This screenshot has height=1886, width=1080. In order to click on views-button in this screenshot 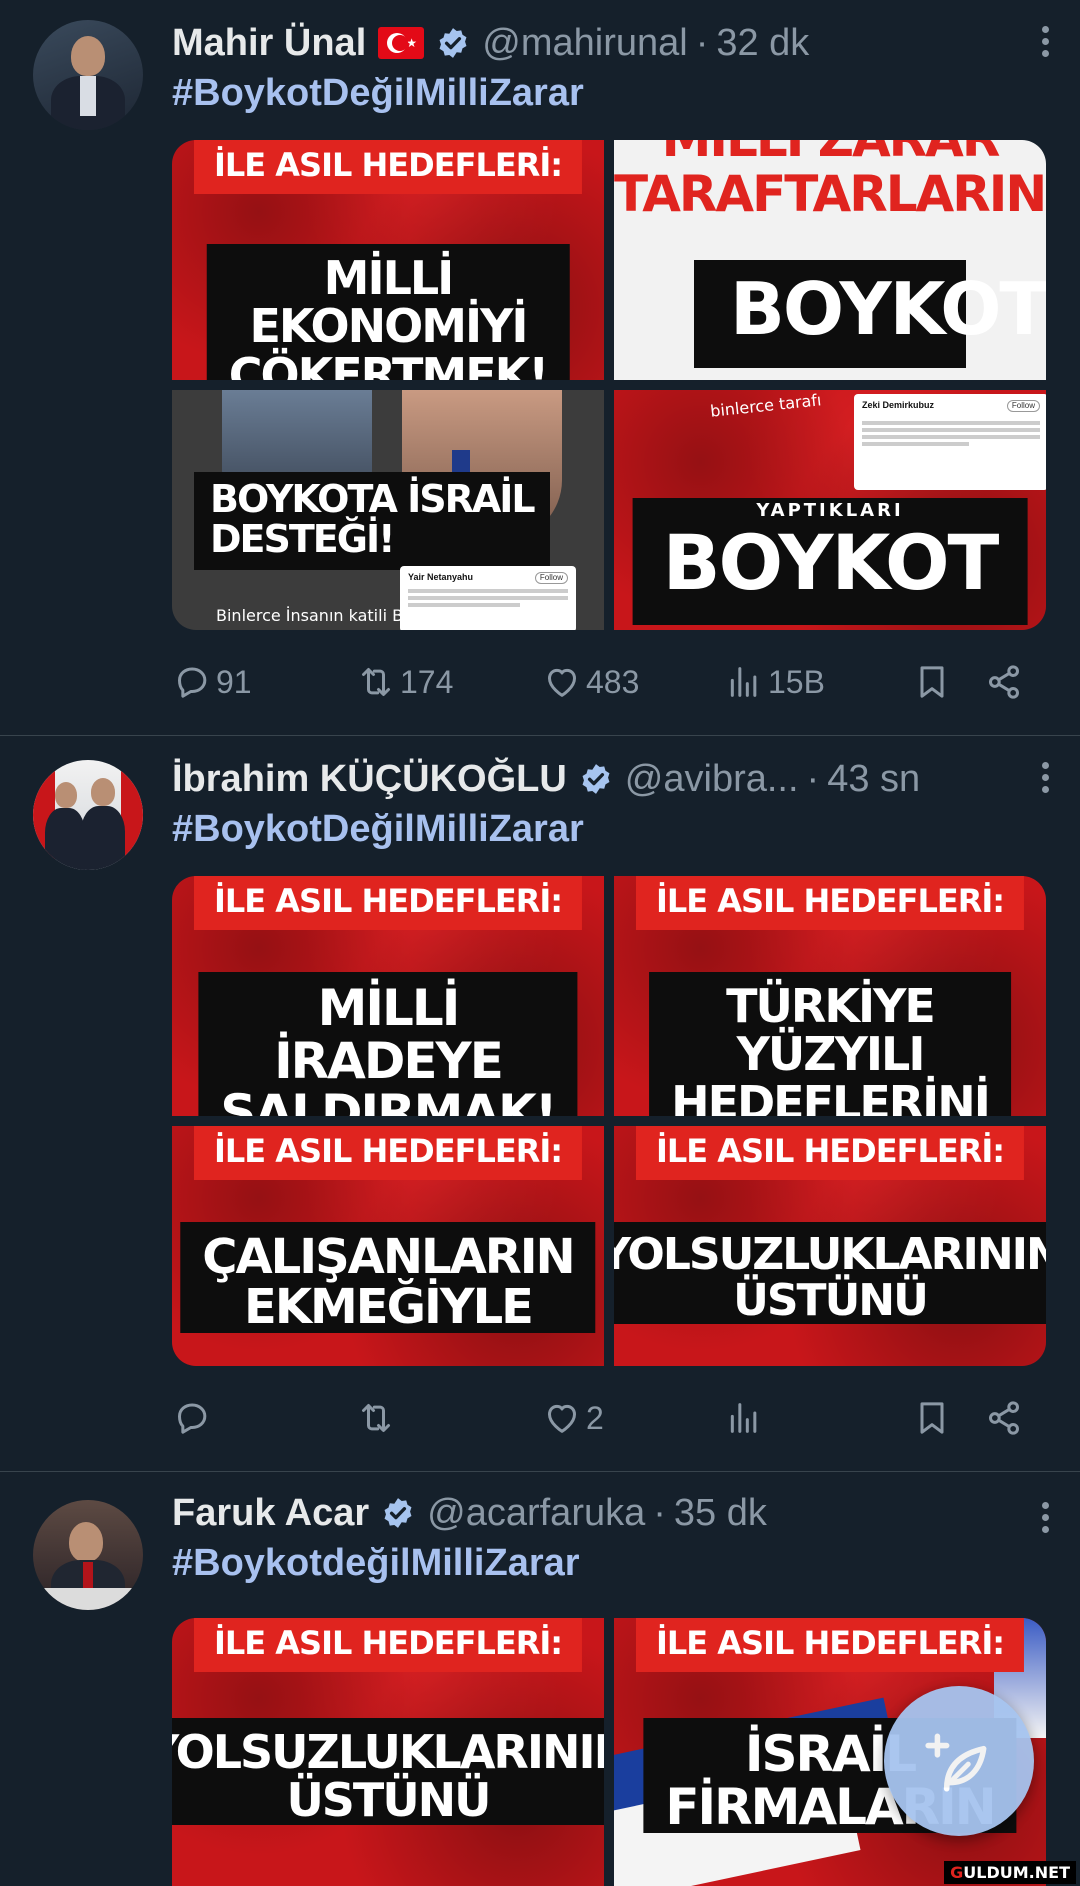, I will do `click(746, 1418)`.